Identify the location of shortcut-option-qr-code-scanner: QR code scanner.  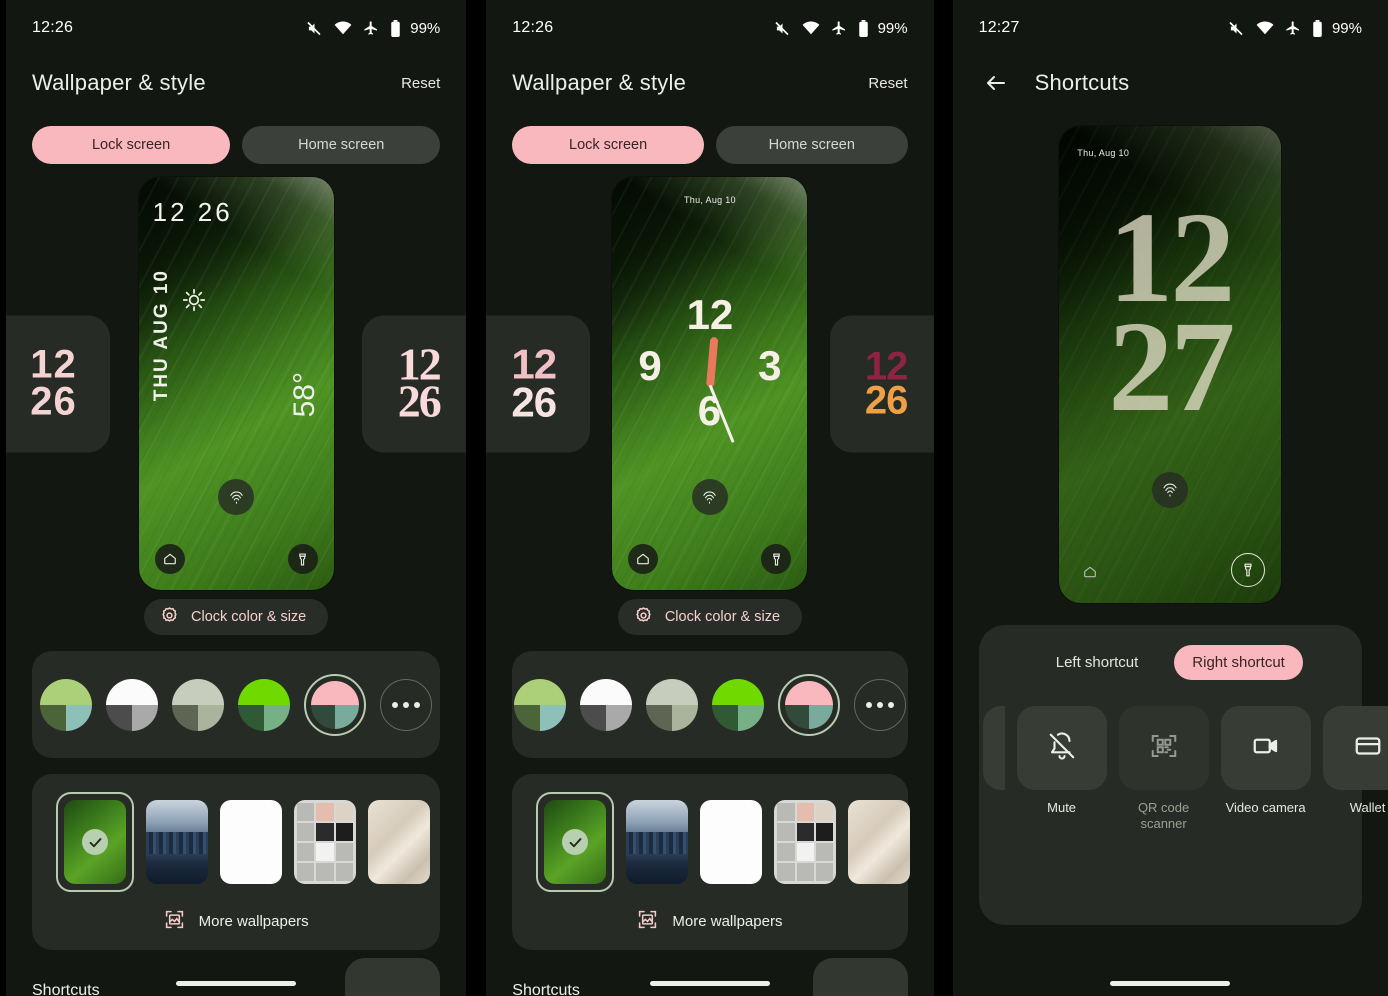
(1163, 769).